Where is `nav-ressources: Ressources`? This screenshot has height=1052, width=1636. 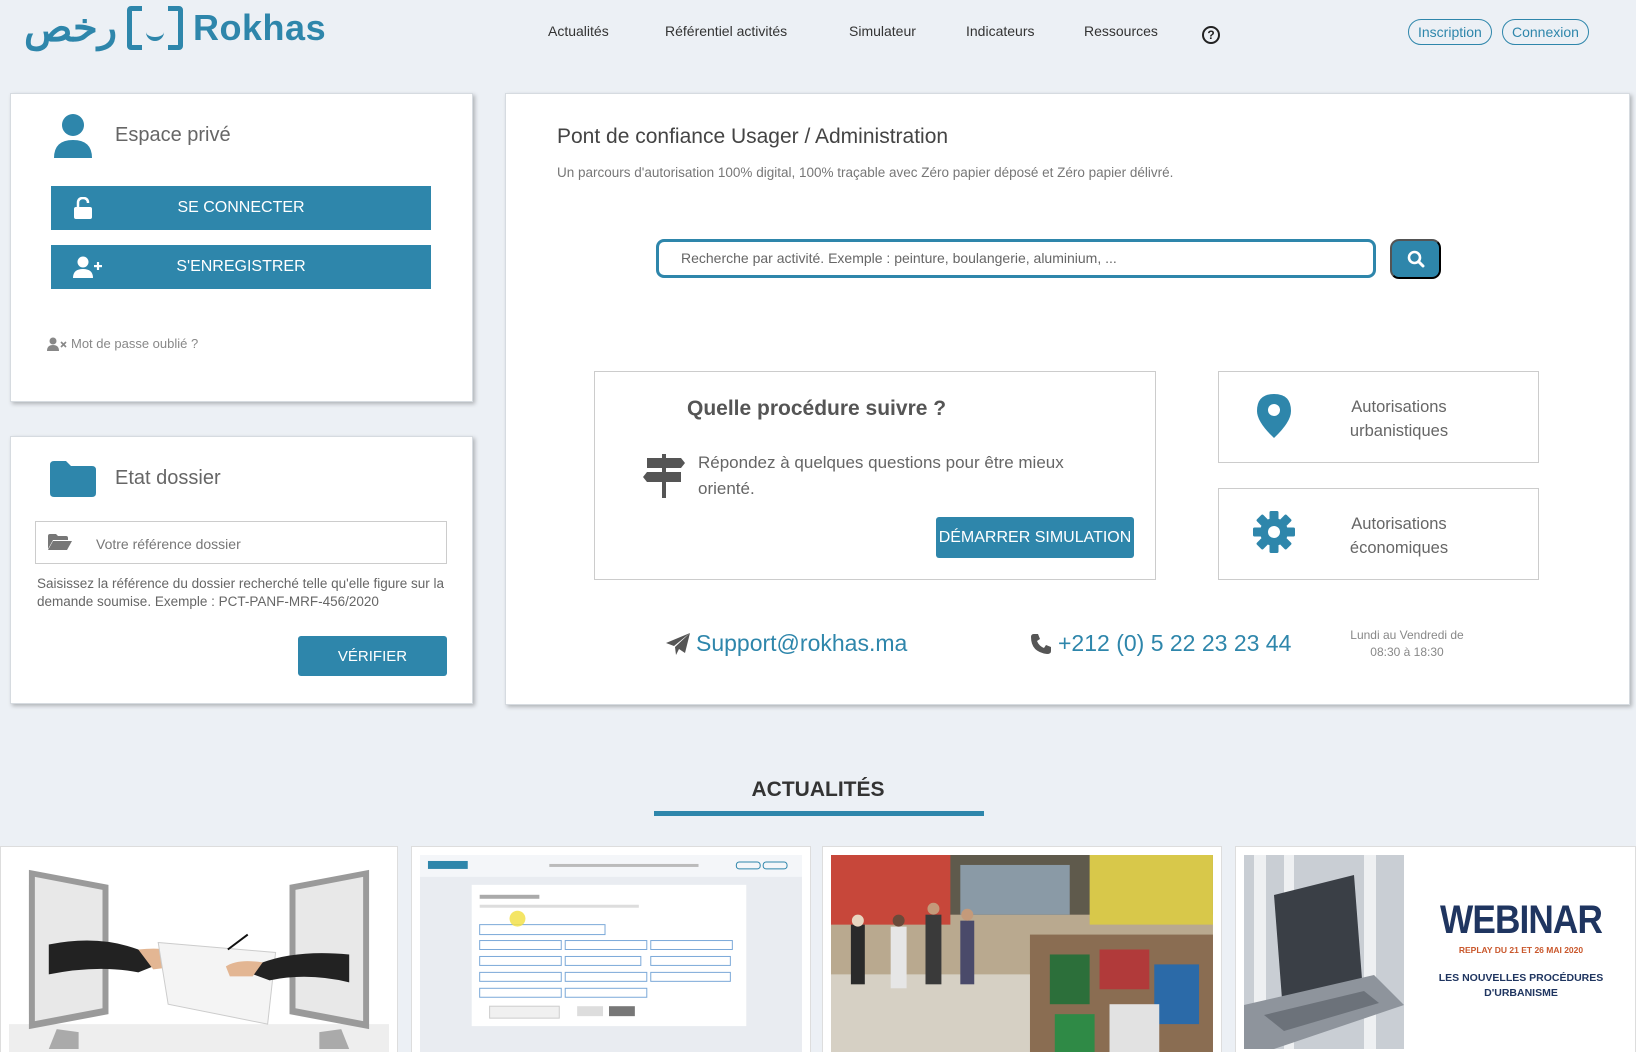
nav-ressources: Ressources is located at coordinates (1121, 31).